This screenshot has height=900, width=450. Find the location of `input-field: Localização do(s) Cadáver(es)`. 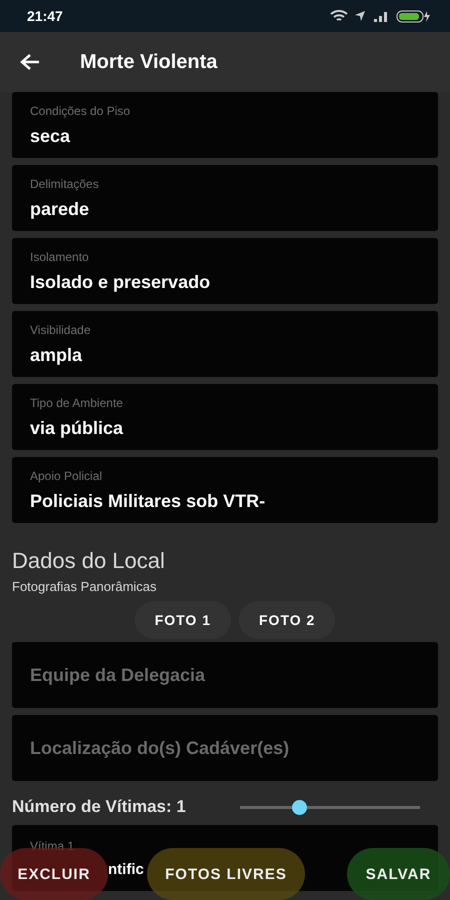

input-field: Localização do(s) Cadáver(es) is located at coordinates (225, 748).